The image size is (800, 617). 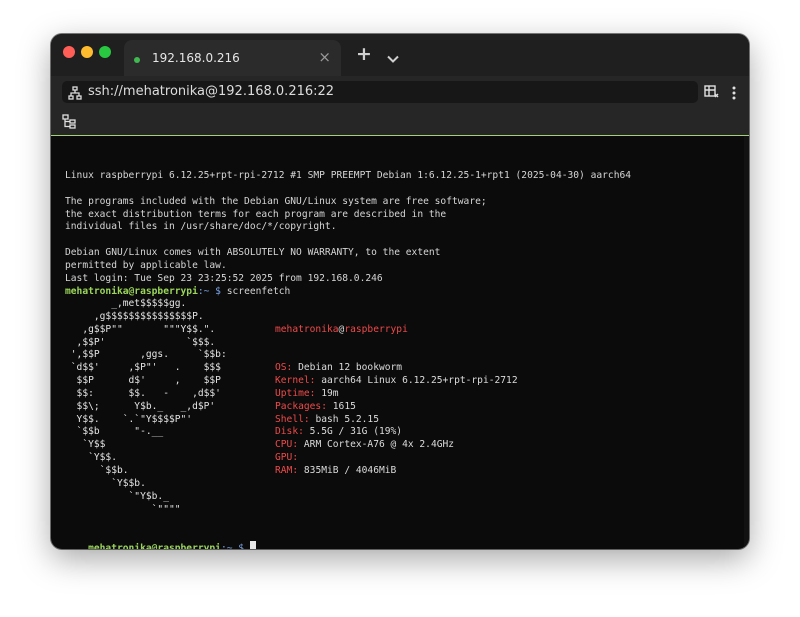 I want to click on logo-line: `"""", so click(x=123, y=509).